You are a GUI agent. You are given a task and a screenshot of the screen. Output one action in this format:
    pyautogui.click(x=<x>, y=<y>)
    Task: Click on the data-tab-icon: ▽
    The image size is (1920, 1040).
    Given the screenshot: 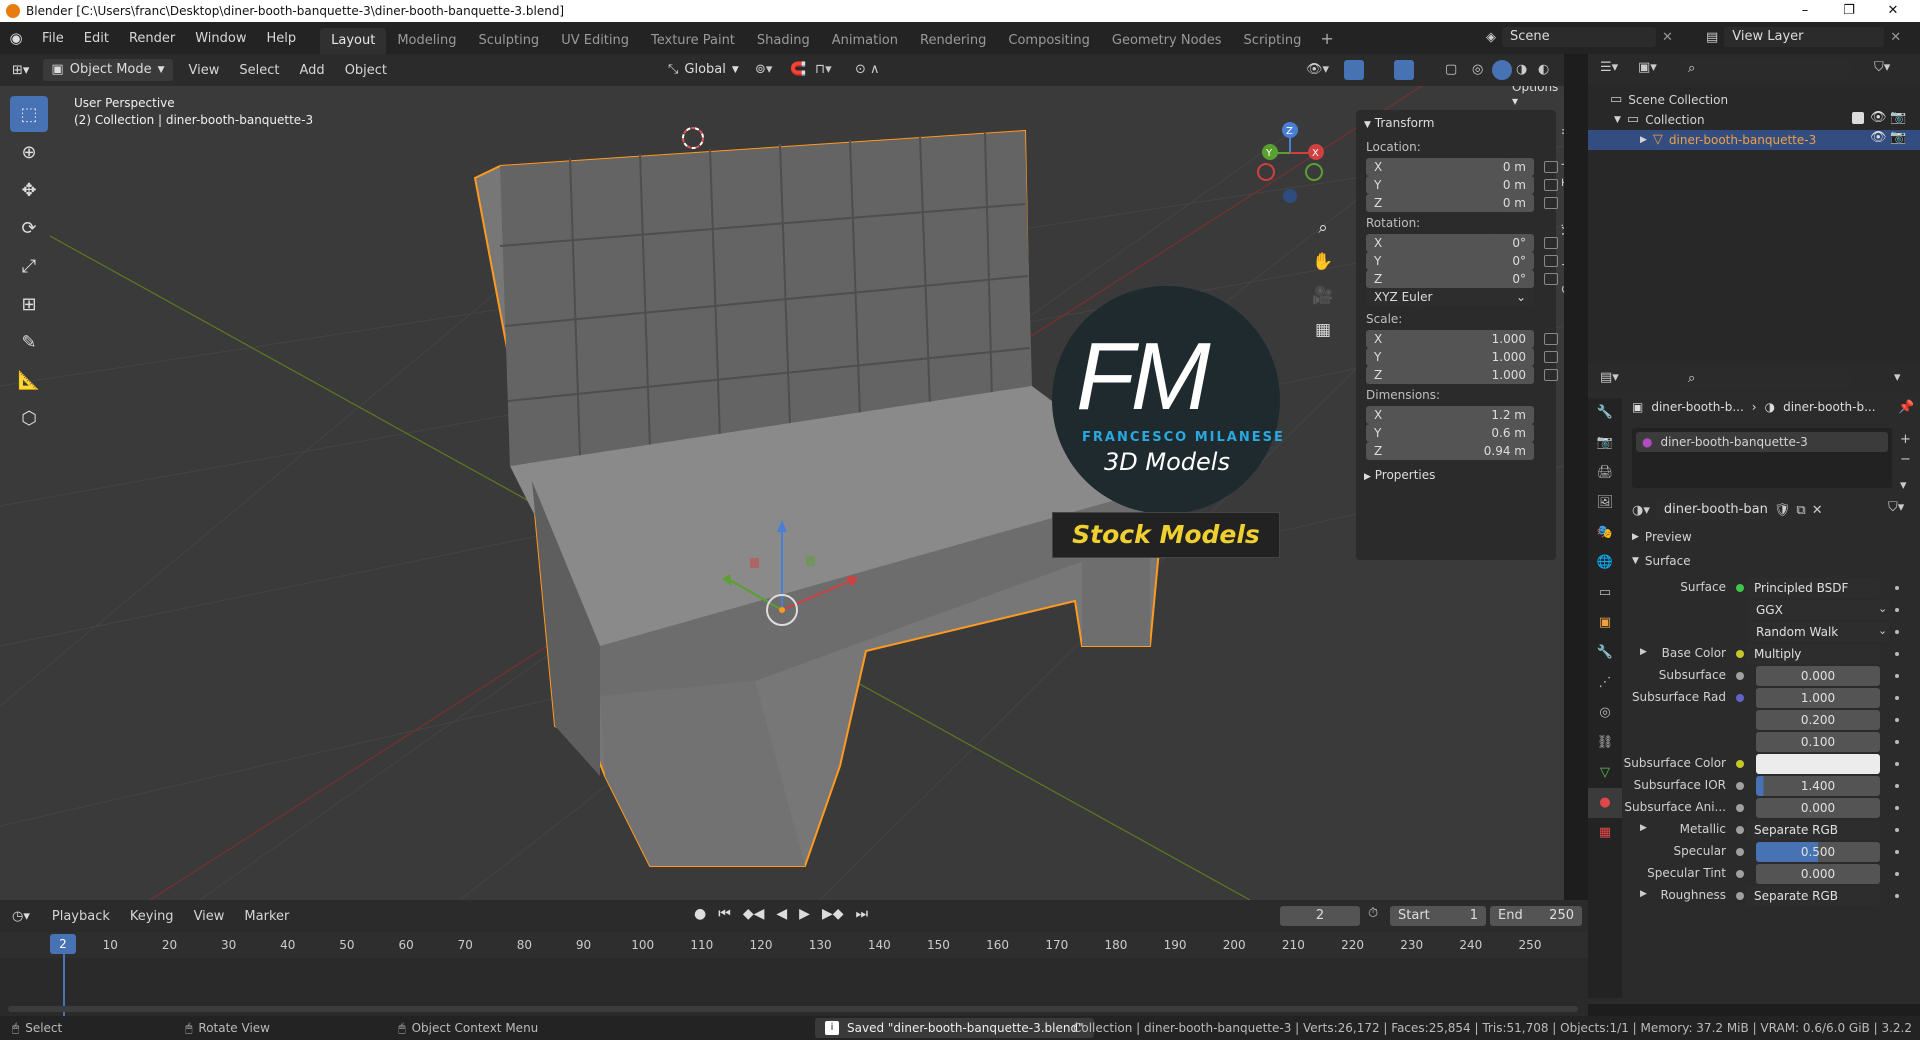 What is the action you would take?
    pyautogui.click(x=1605, y=773)
    